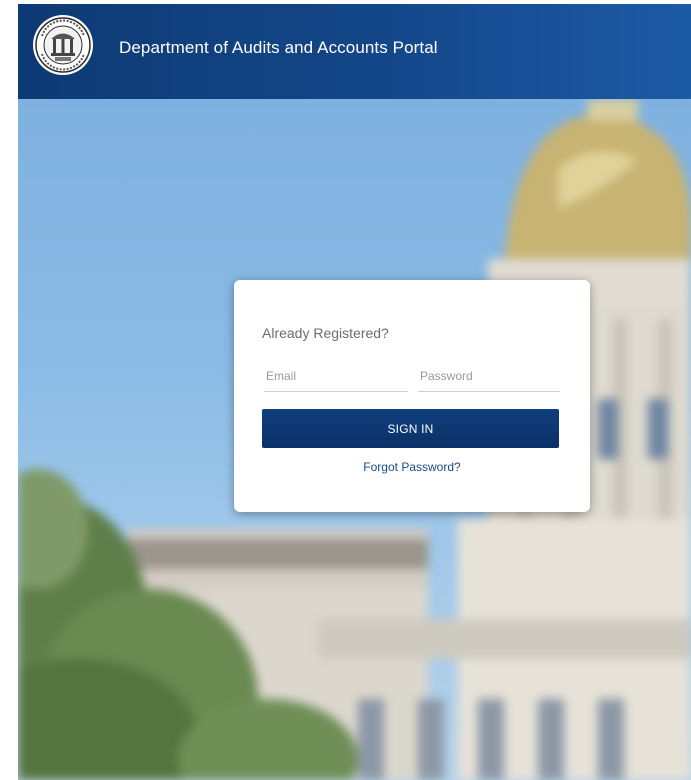  I want to click on login-heading: Already Registered?, so click(325, 333).